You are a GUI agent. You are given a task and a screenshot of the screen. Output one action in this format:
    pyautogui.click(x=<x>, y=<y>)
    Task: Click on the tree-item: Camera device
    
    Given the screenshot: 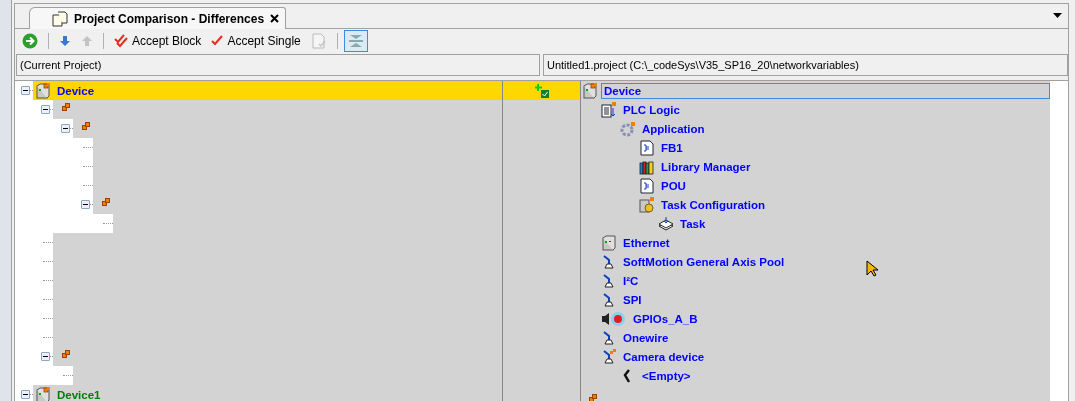 What is the action you would take?
    pyautogui.click(x=664, y=356)
    